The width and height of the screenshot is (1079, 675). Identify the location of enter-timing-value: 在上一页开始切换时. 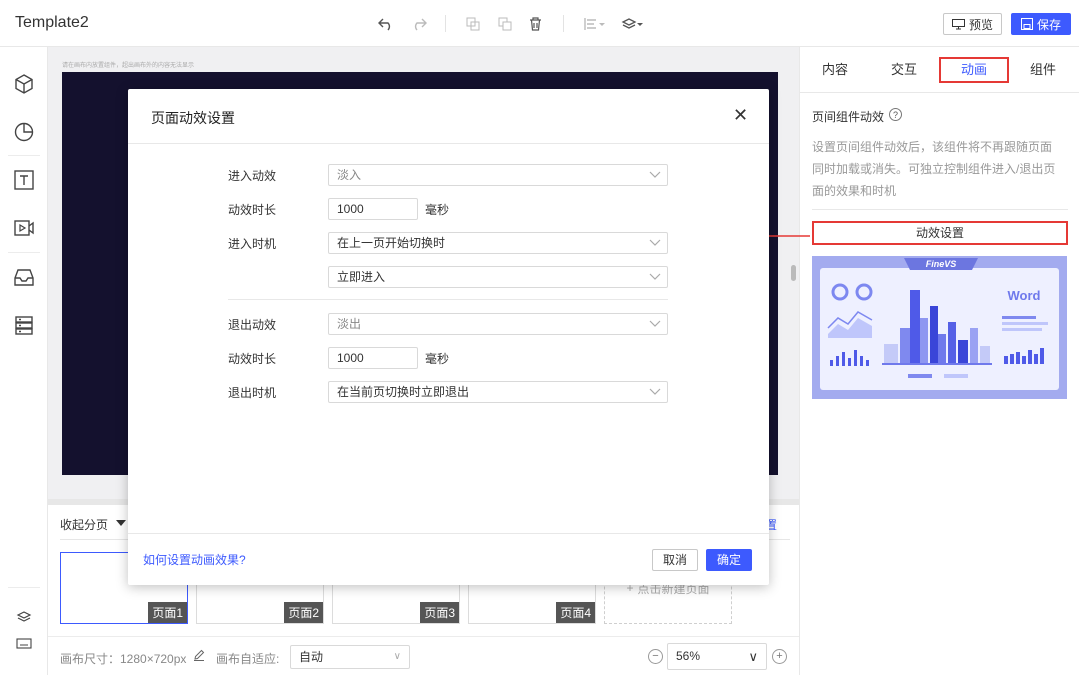
(391, 243).